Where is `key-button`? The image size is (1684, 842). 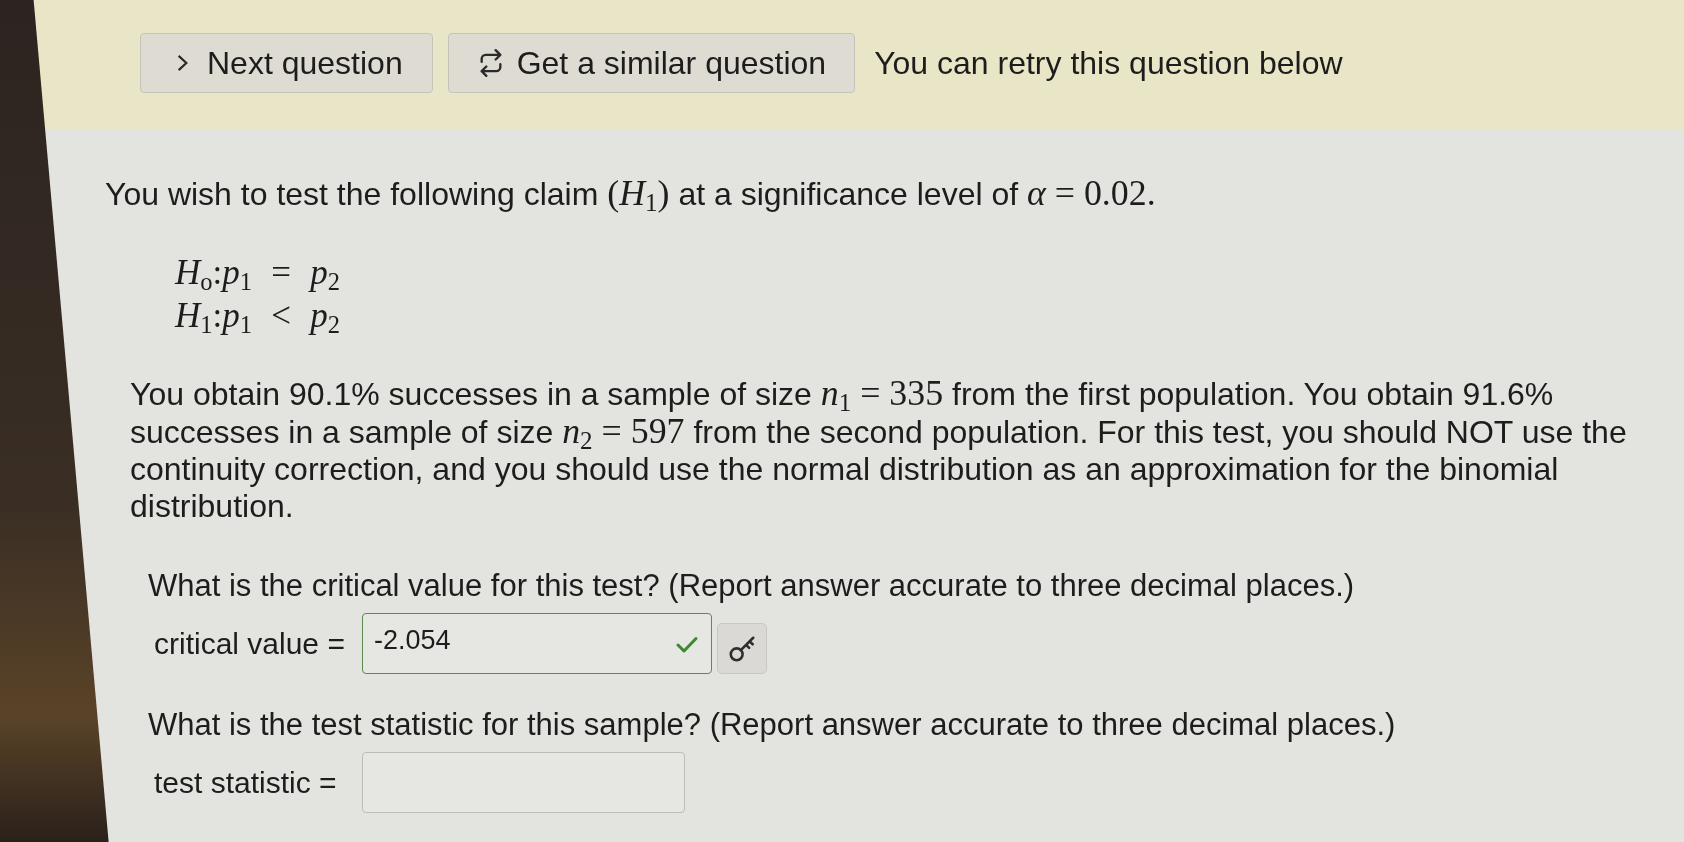 key-button is located at coordinates (742, 648).